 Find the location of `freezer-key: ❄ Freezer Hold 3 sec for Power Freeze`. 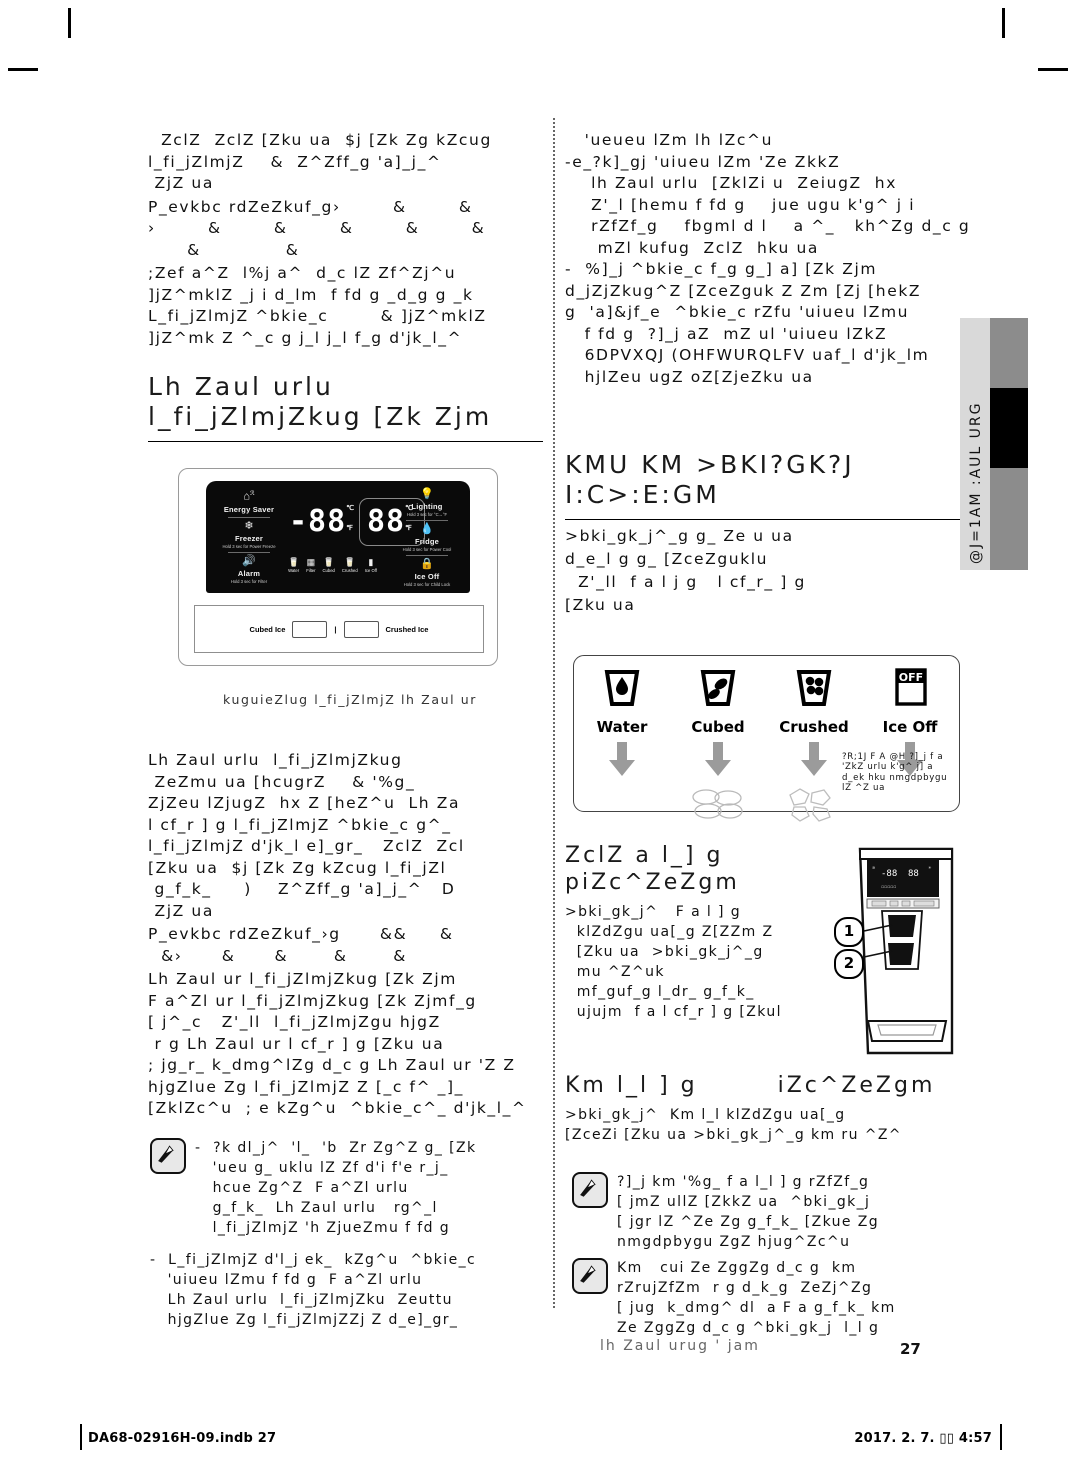

freezer-key: ❄ Freezer Hold 3 sec for Power Freeze is located at coordinates (249, 534).